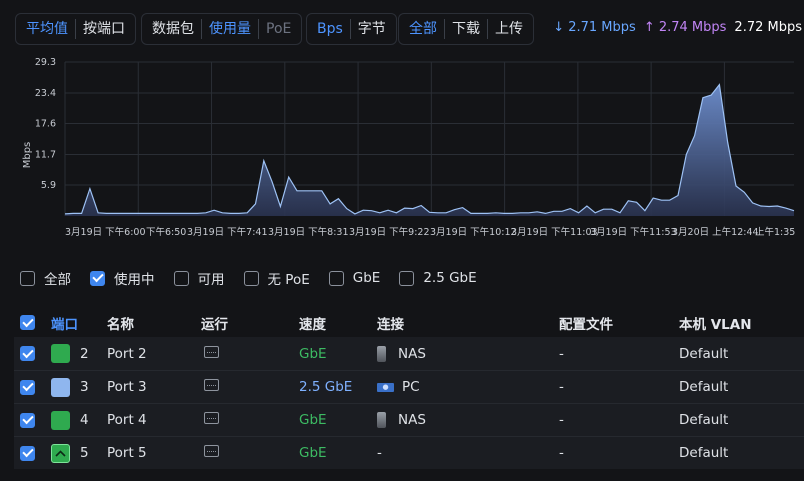 The image size is (804, 481). What do you see at coordinates (84, 420) in the screenshot?
I see `port-number: 4` at bounding box center [84, 420].